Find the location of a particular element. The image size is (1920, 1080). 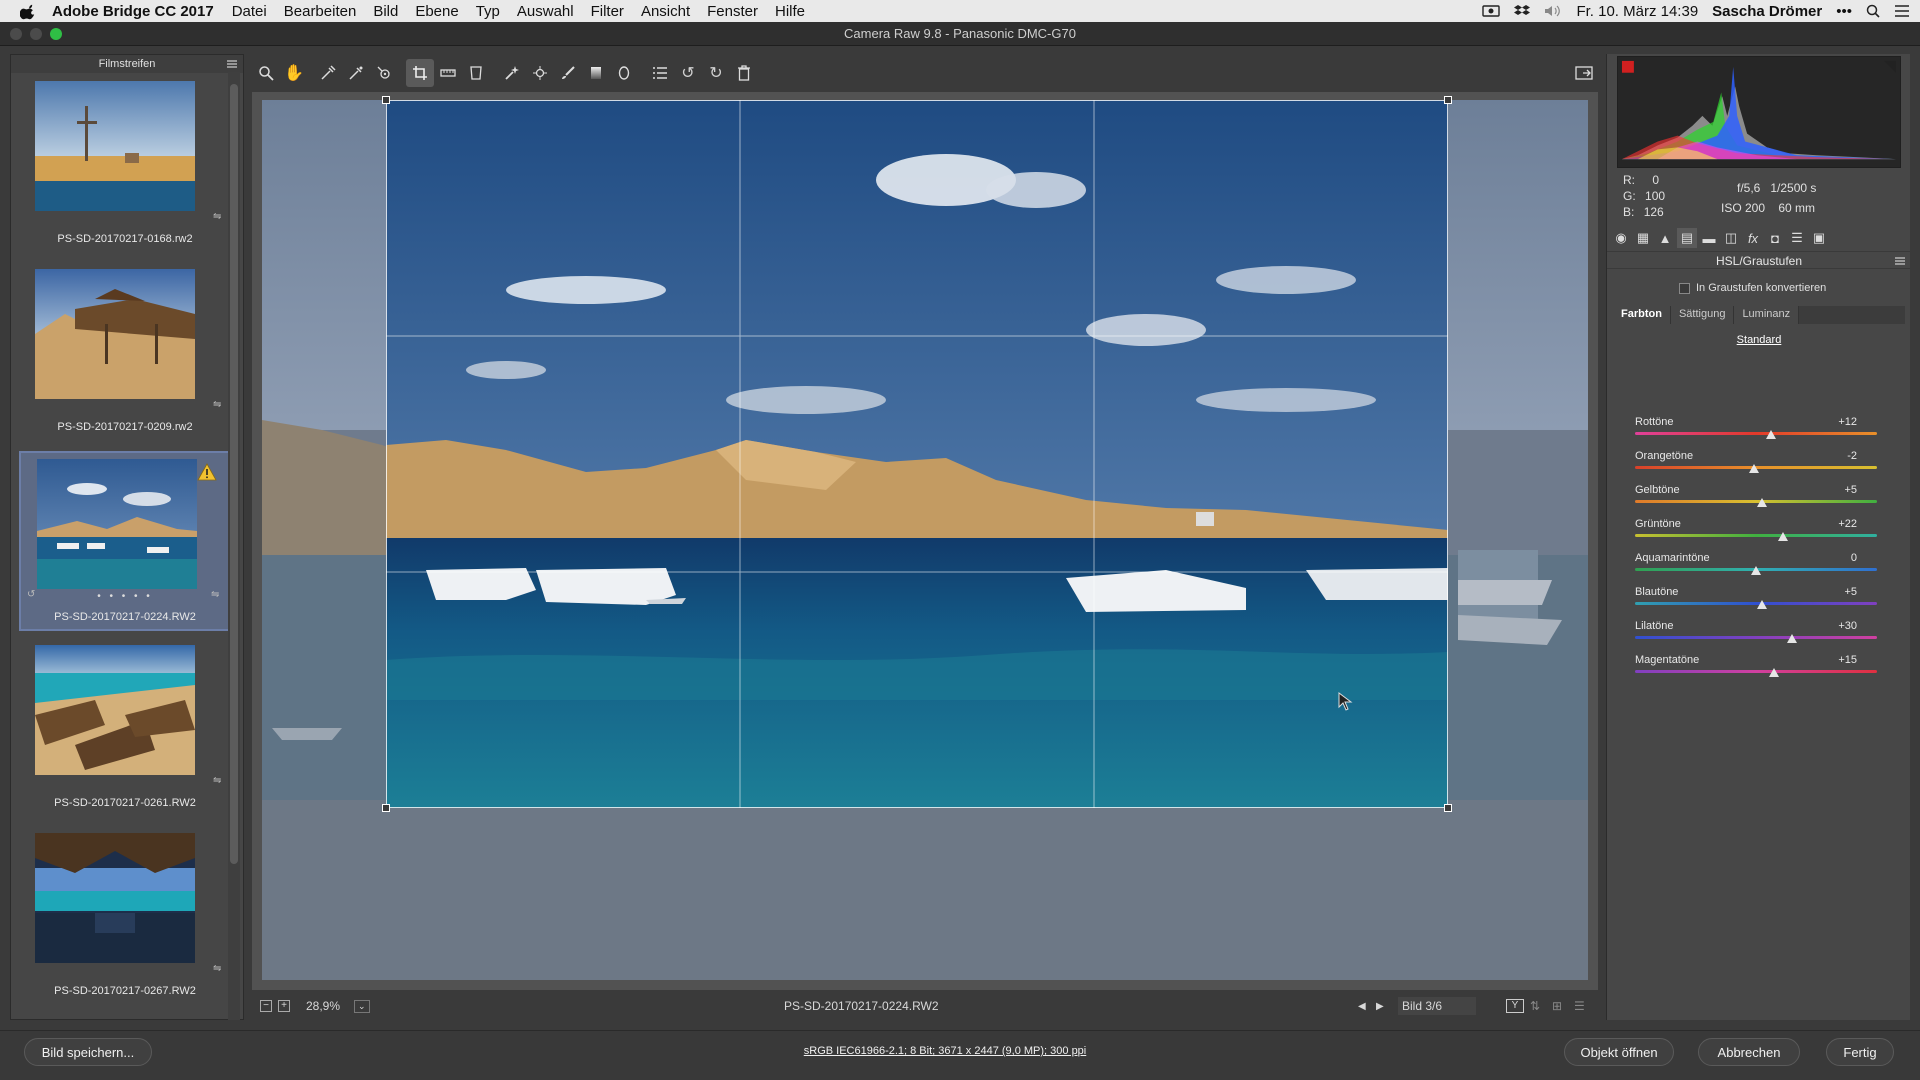

copy-settings-icon: ⊞ is located at coordinates (1557, 1006).